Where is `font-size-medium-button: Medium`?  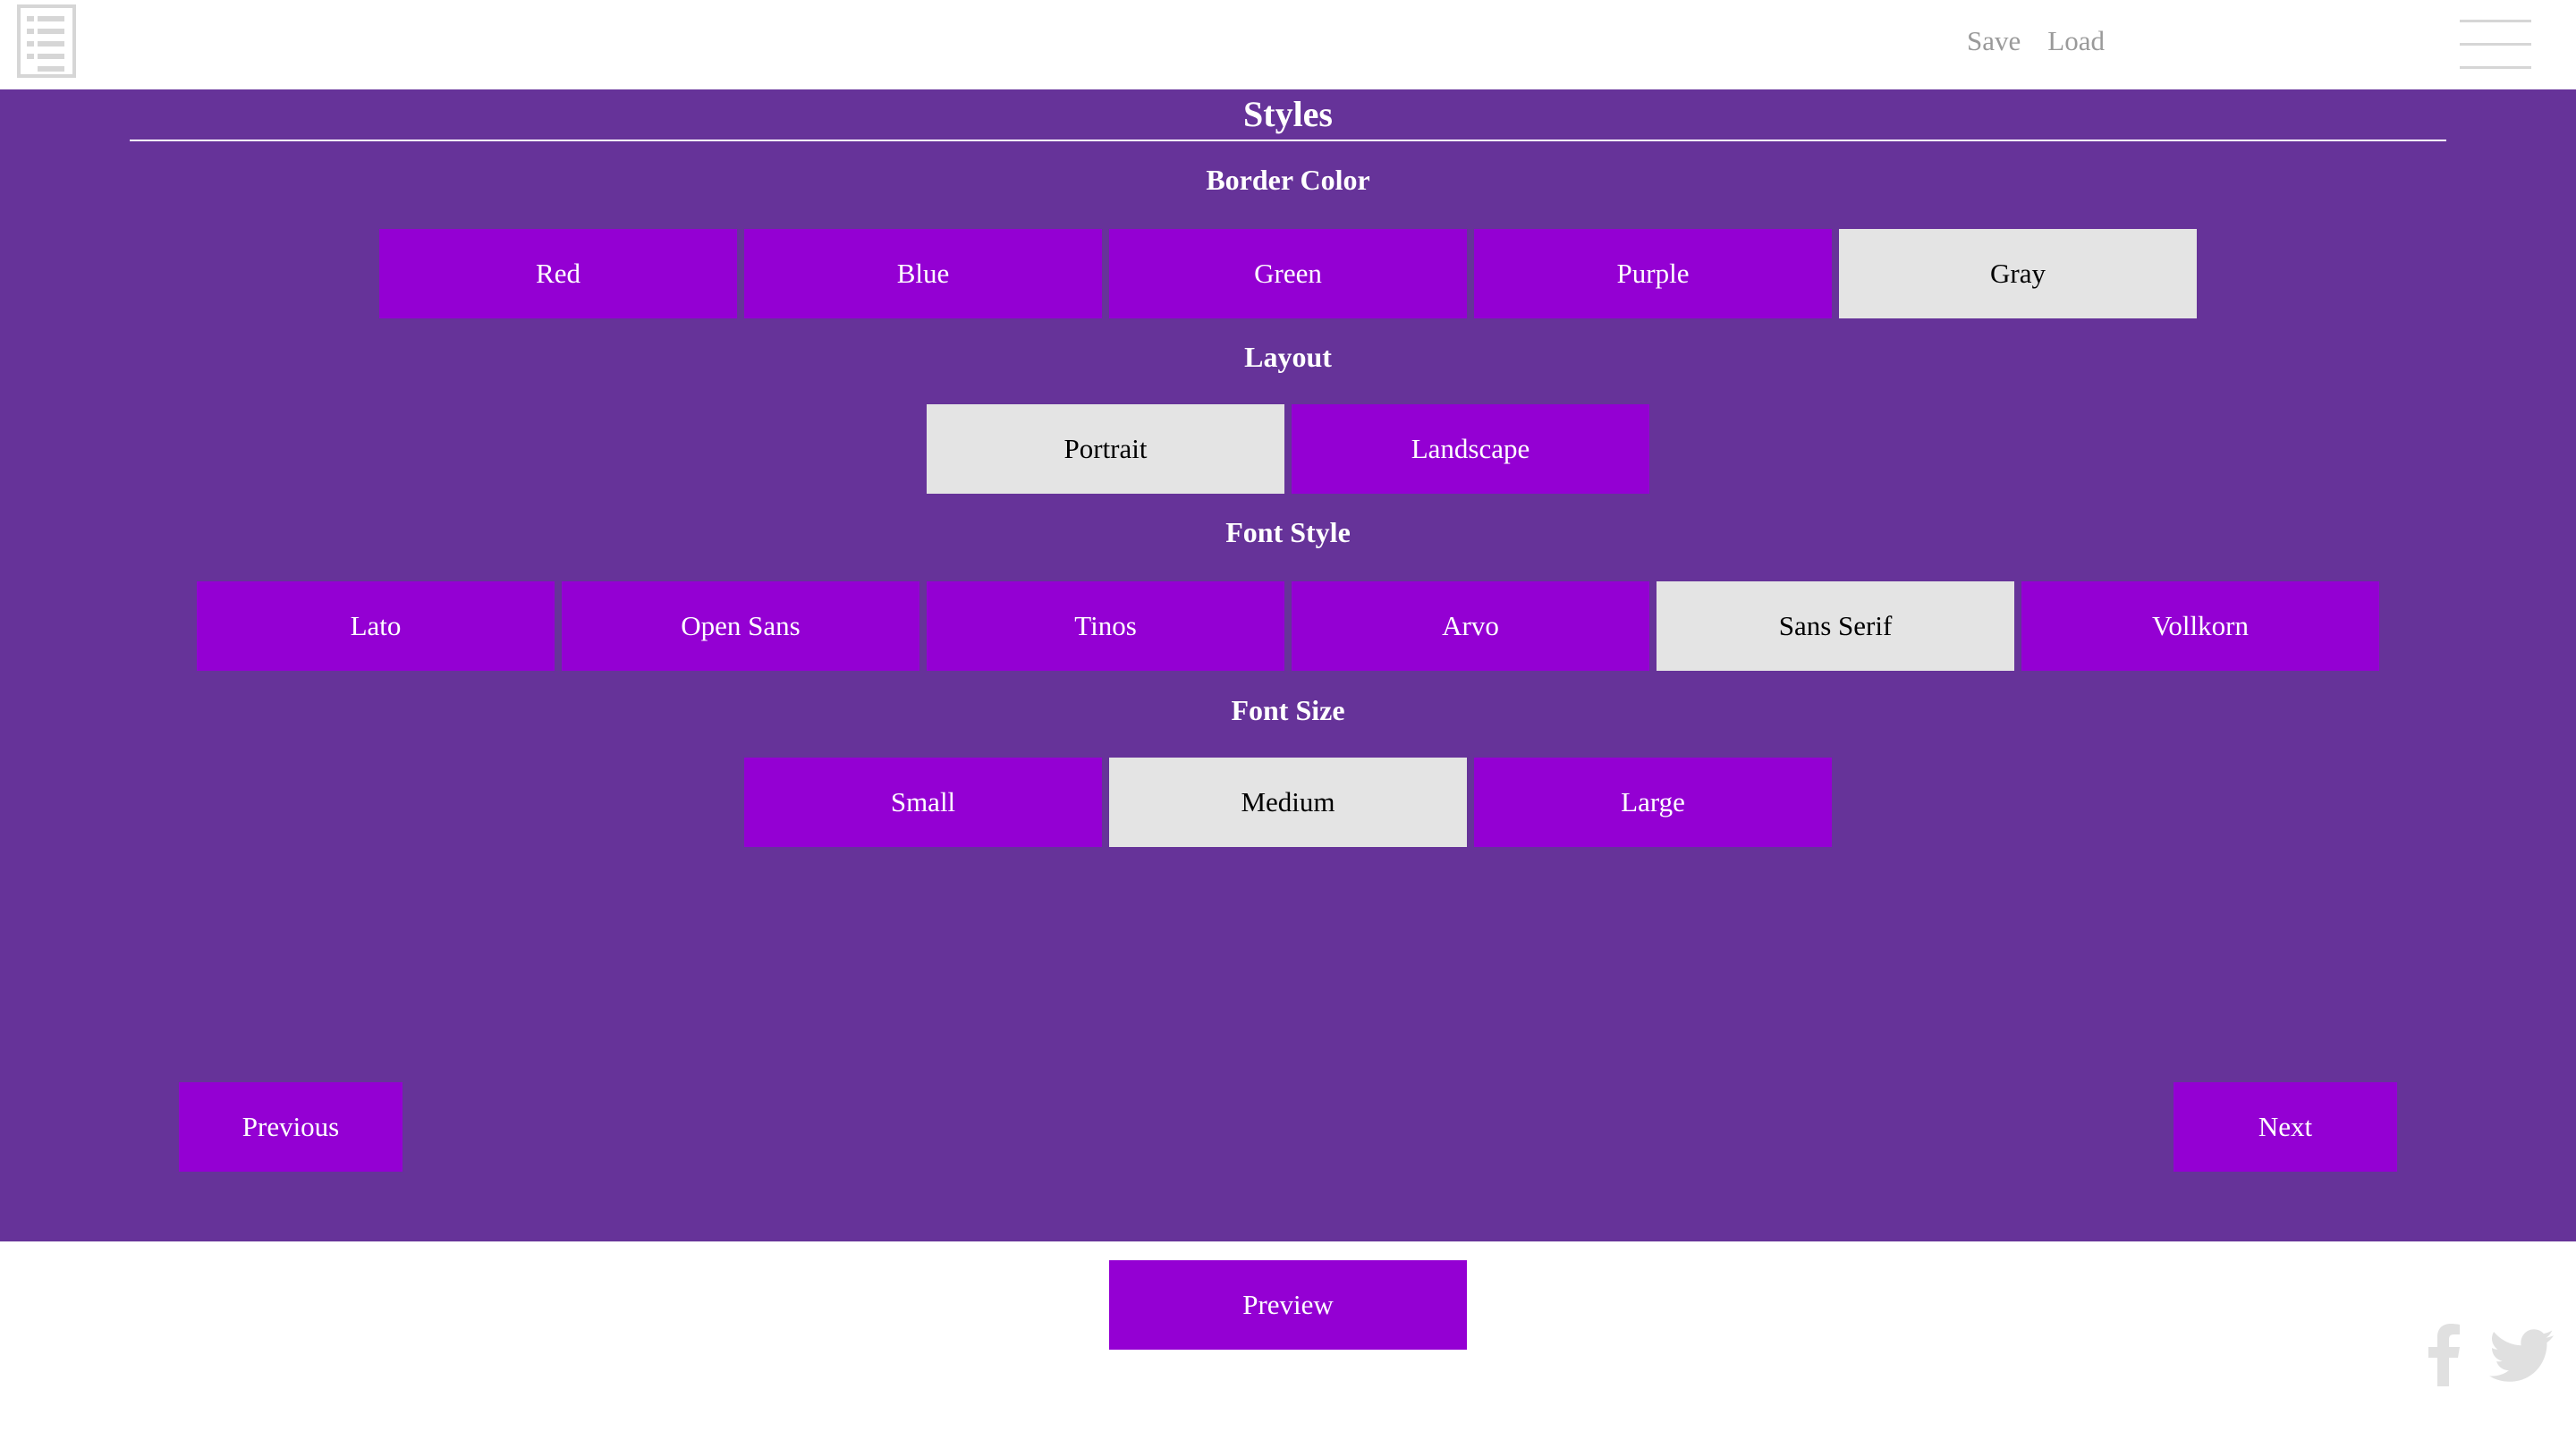 font-size-medium-button: Medium is located at coordinates (1288, 802).